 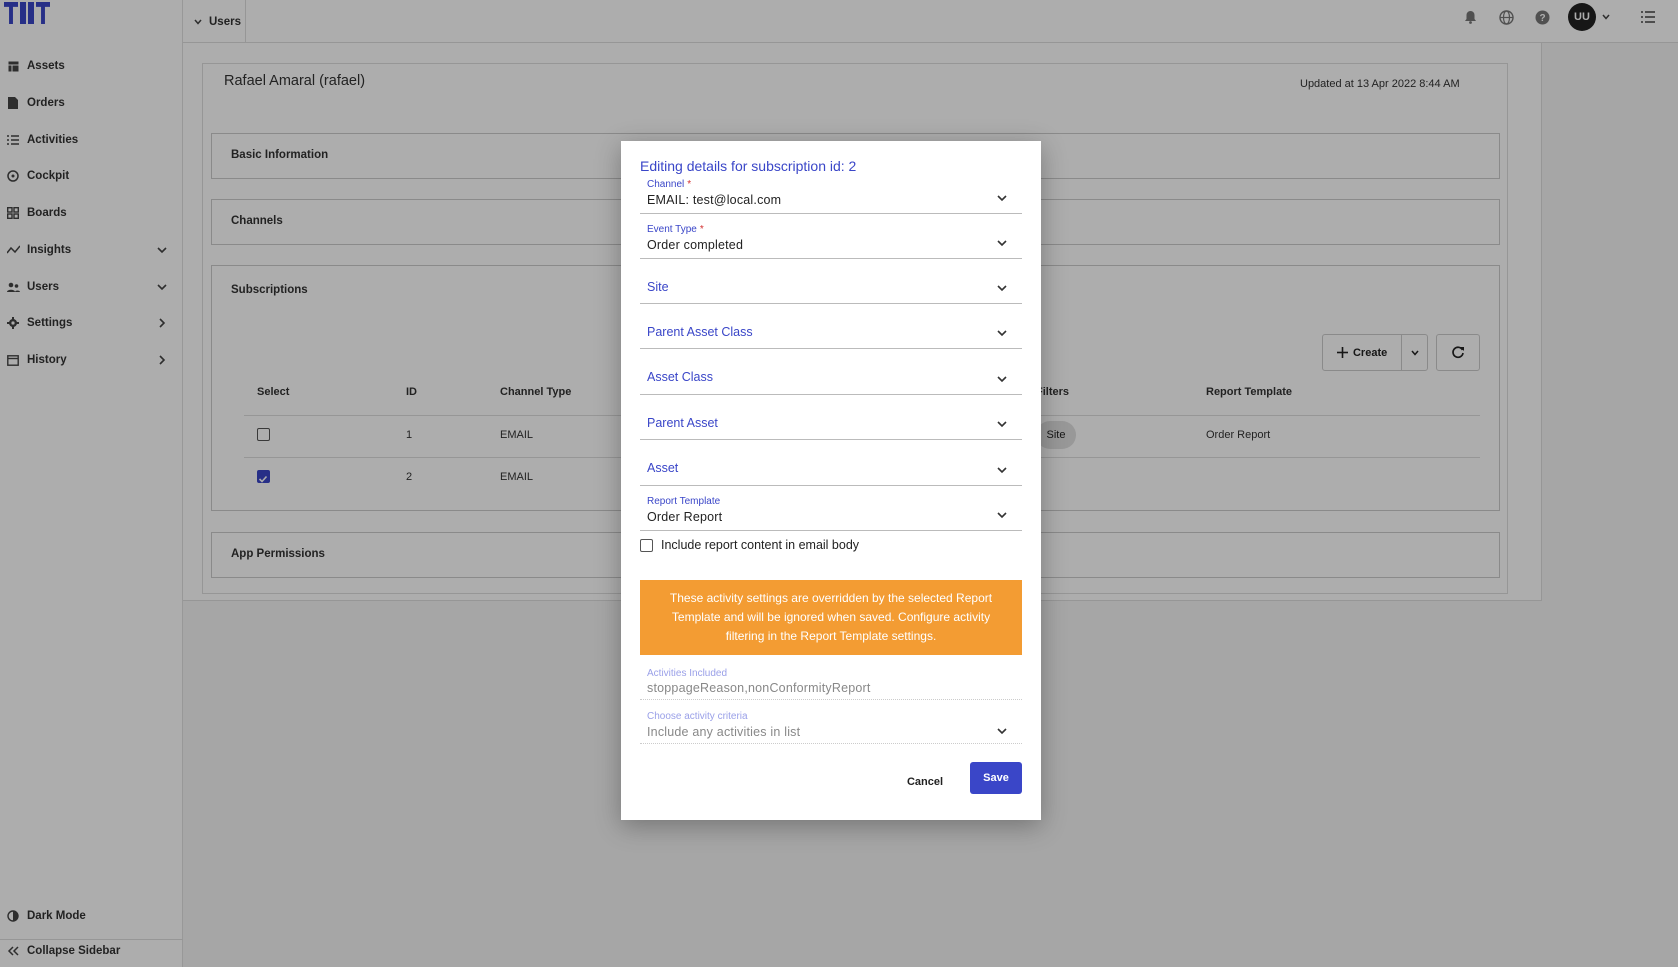 What do you see at coordinates (680, 377) in the screenshot?
I see `field-placeholder: Asset Class` at bounding box center [680, 377].